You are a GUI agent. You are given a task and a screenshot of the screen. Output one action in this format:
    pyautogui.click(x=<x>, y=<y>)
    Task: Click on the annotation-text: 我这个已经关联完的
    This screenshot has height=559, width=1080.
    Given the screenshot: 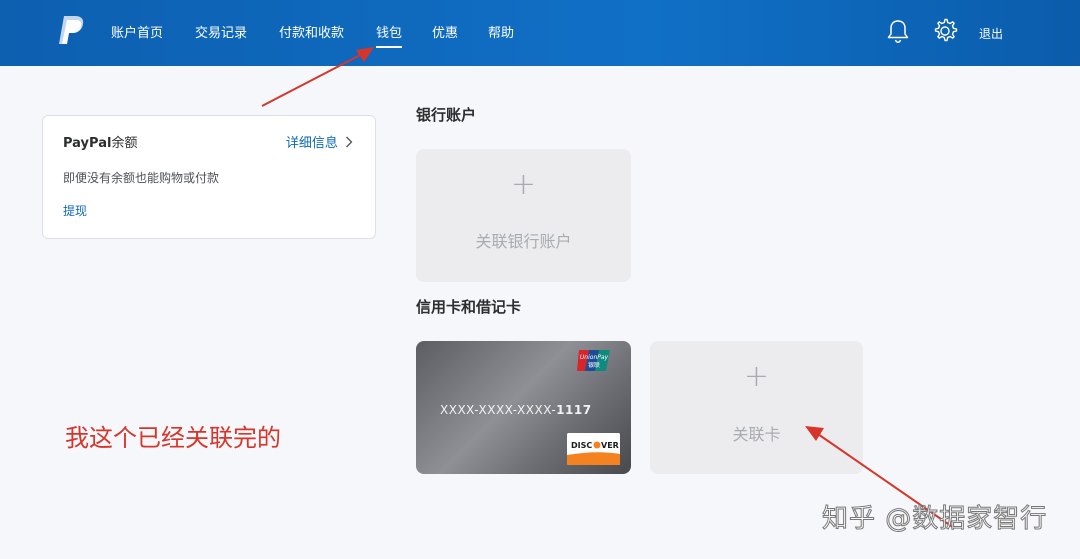 What is the action you would take?
    pyautogui.click(x=173, y=438)
    